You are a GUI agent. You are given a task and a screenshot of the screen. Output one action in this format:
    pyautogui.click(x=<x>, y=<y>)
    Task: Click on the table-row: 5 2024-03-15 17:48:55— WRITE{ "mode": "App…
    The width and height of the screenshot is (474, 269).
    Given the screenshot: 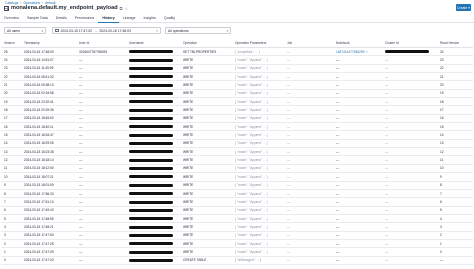 What is the action you would take?
    pyautogui.click(x=237, y=219)
    